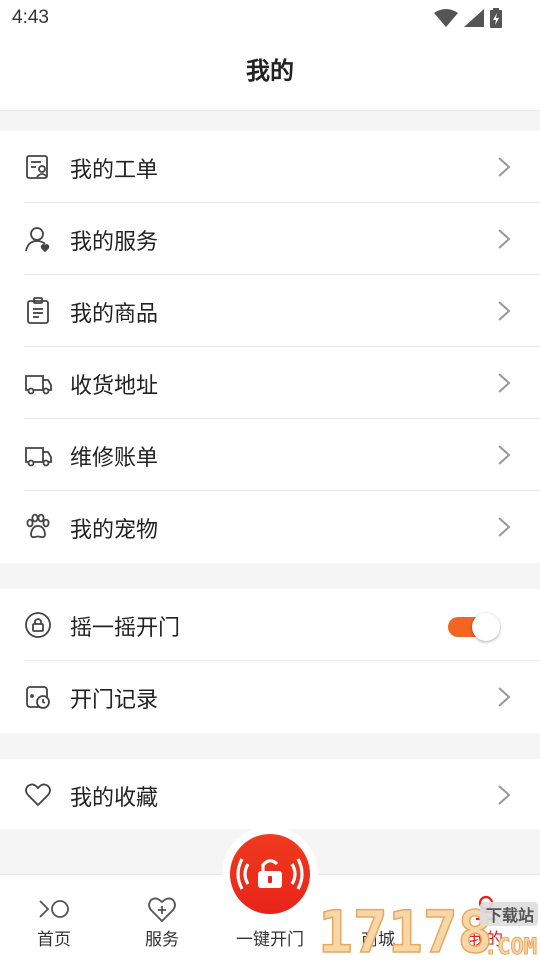 Image resolution: width=540 pixels, height=960 pixels. Describe the element at coordinates (270, 239) in the screenshot. I see `menu-item-my-services: 我的服务` at that location.